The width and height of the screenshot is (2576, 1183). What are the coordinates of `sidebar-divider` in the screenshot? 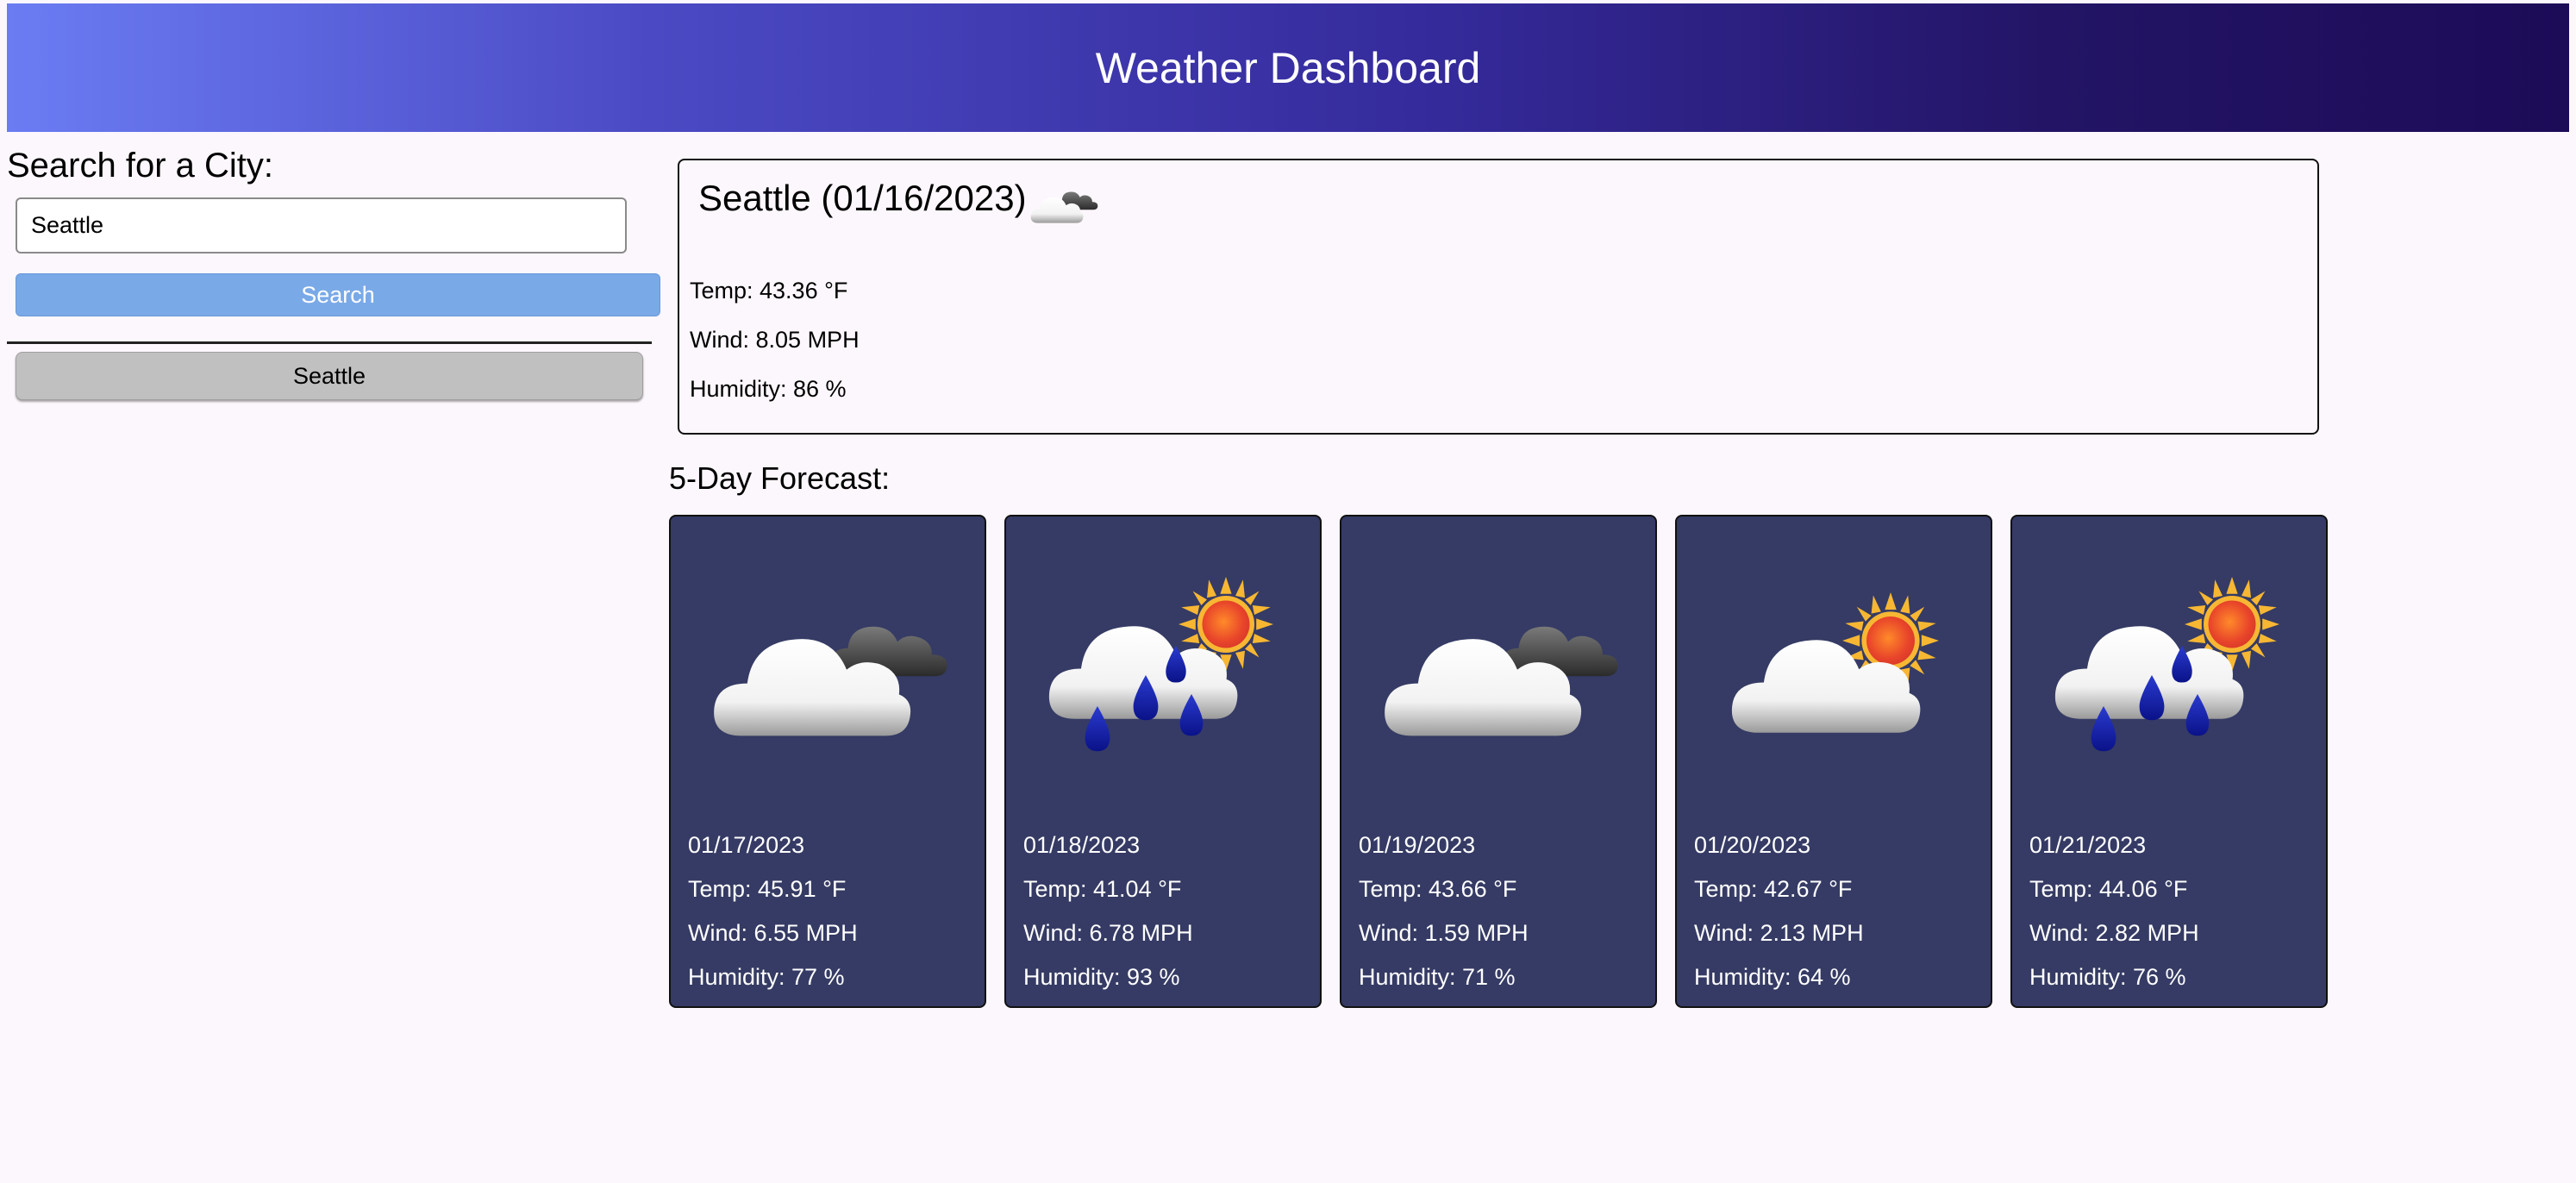 It's located at (329, 342).